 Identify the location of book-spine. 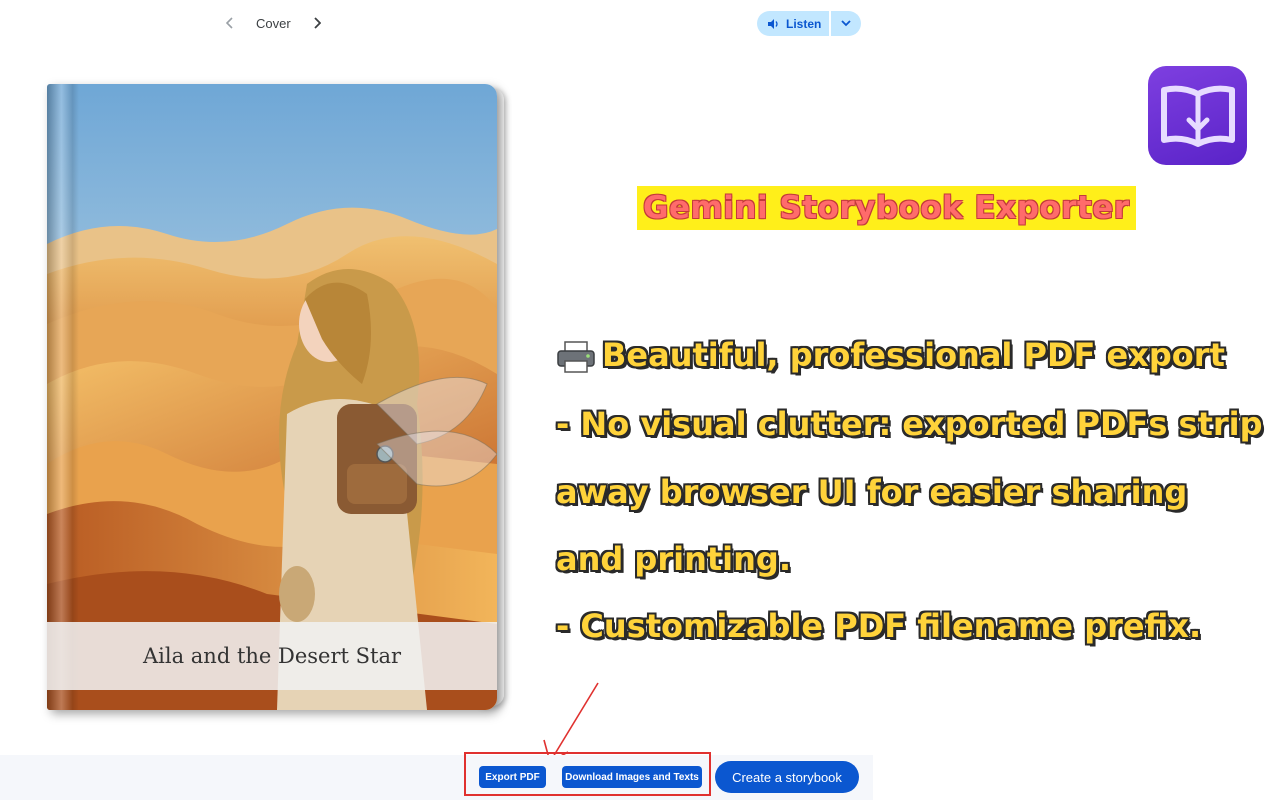
(63, 397).